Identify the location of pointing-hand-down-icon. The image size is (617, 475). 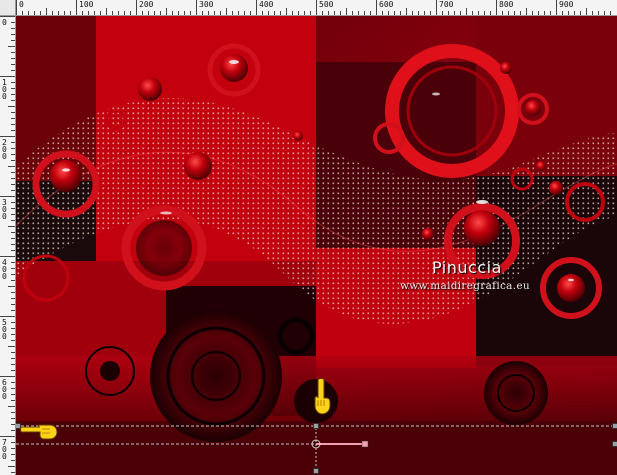
(322, 396).